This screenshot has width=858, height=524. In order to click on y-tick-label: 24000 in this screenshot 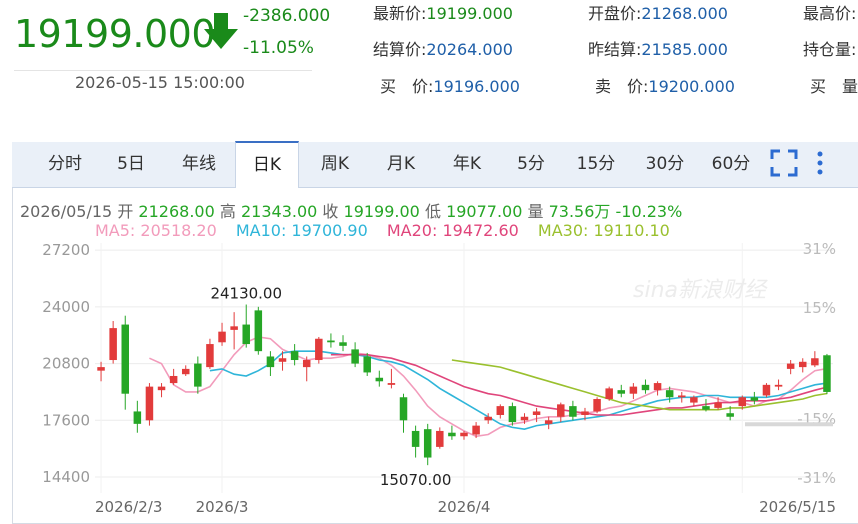, I will do `click(66, 307)`.